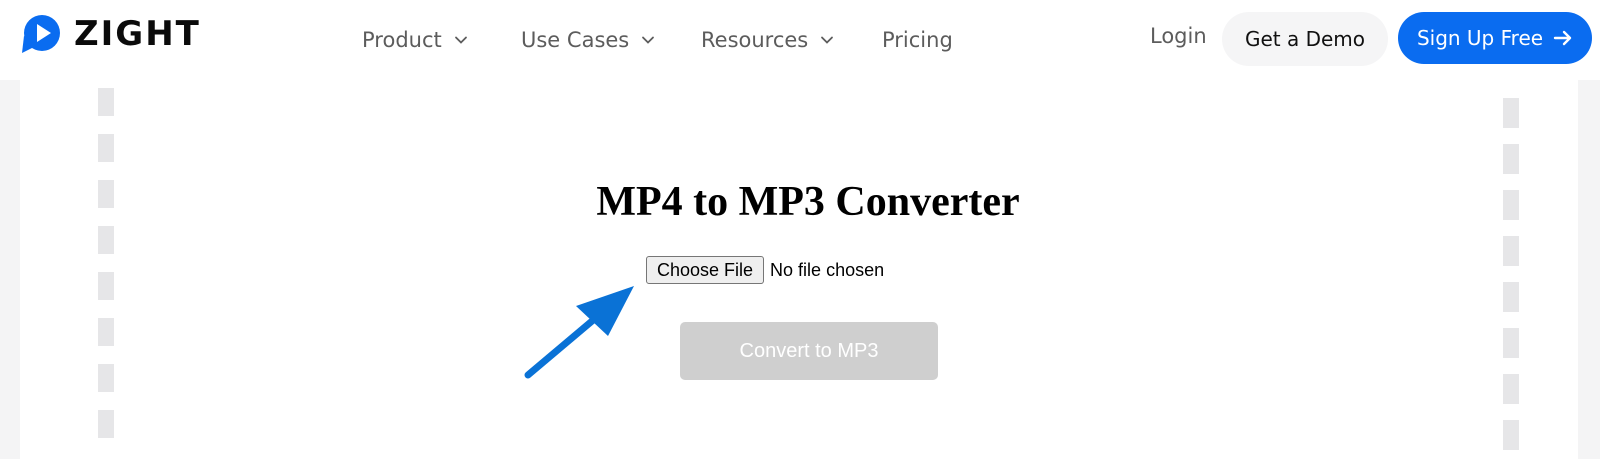  I want to click on right-page-margin, so click(1589, 269).